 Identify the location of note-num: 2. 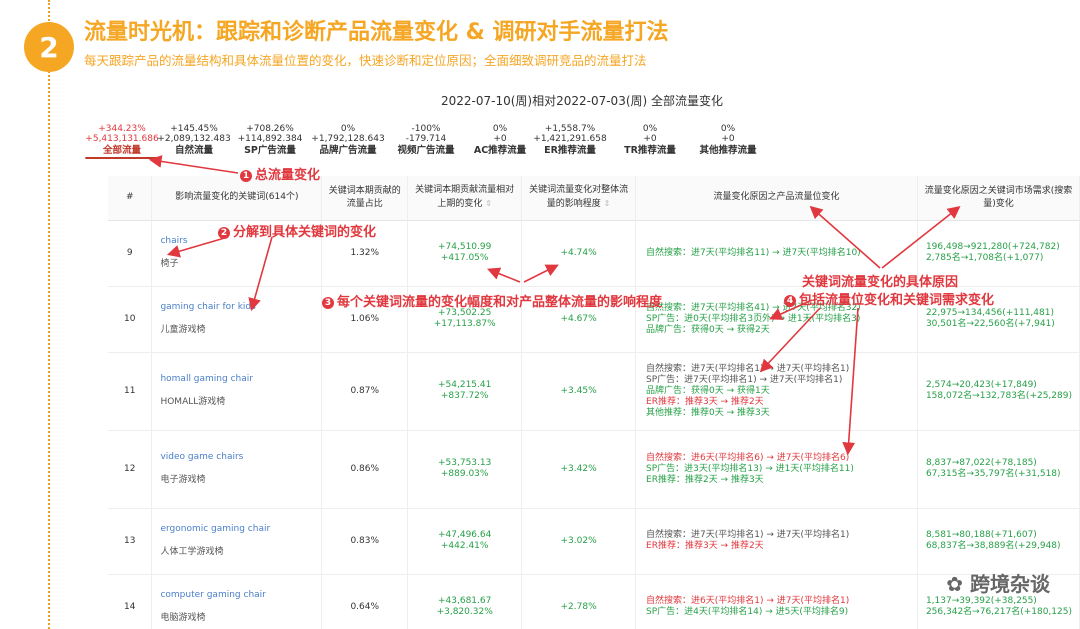
(224, 233).